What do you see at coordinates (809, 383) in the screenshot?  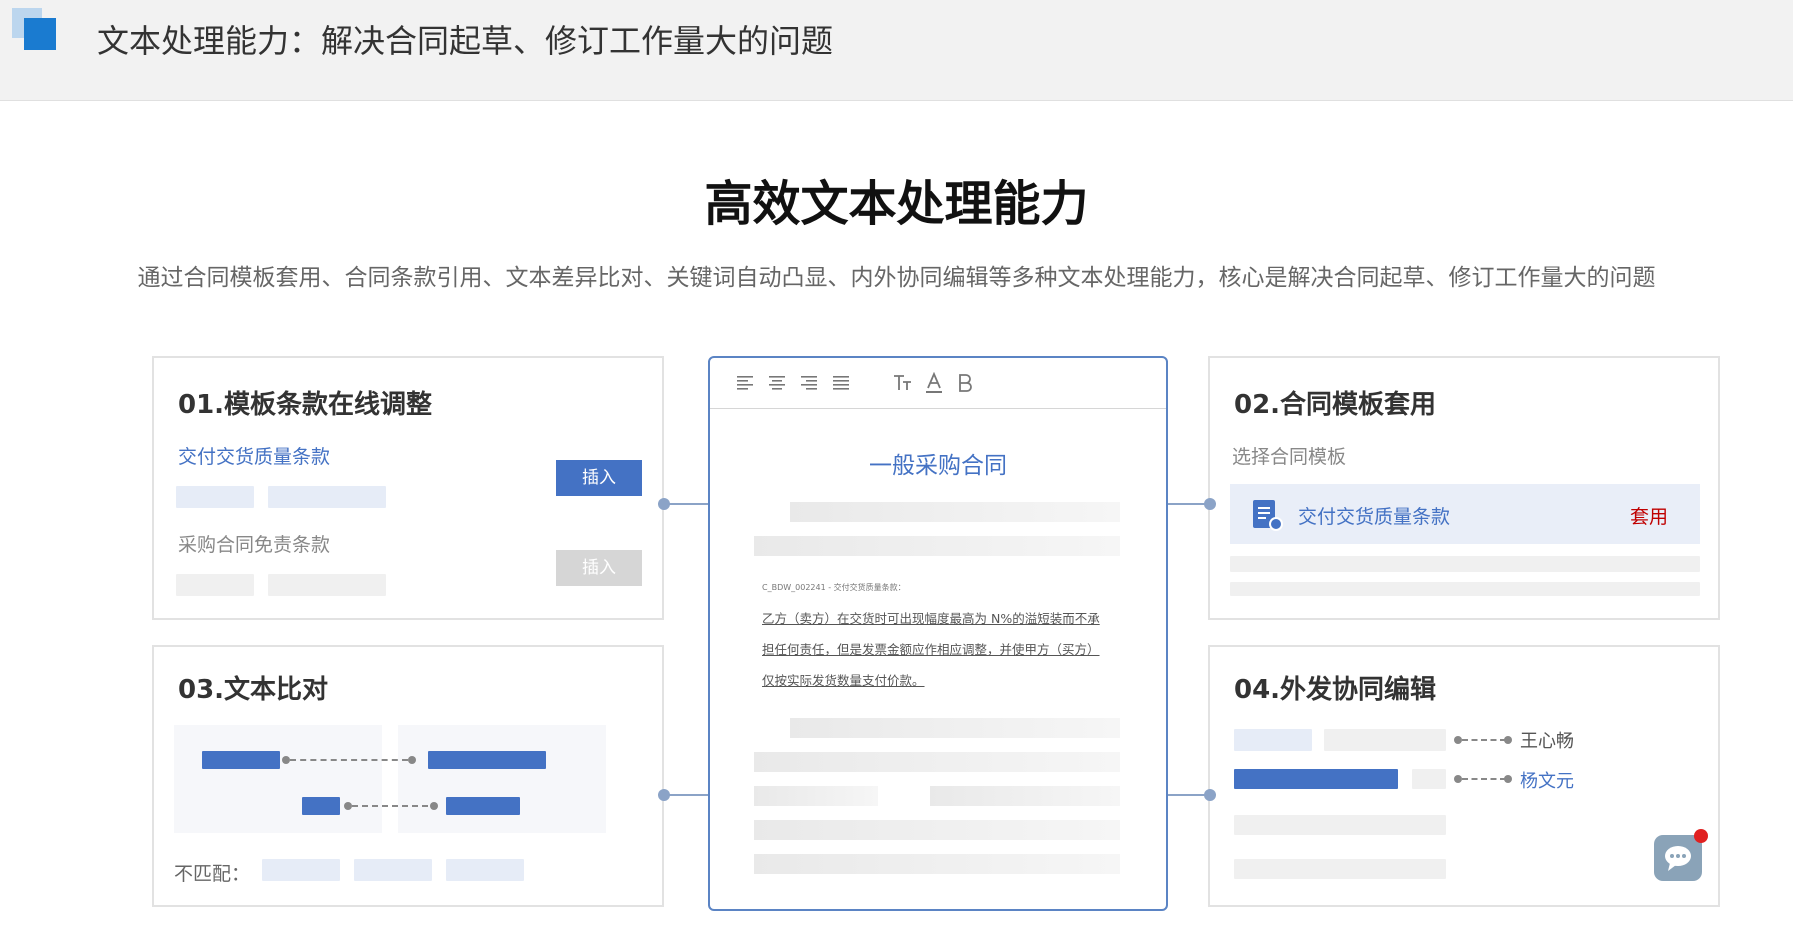 I see `align-right-icon` at bounding box center [809, 383].